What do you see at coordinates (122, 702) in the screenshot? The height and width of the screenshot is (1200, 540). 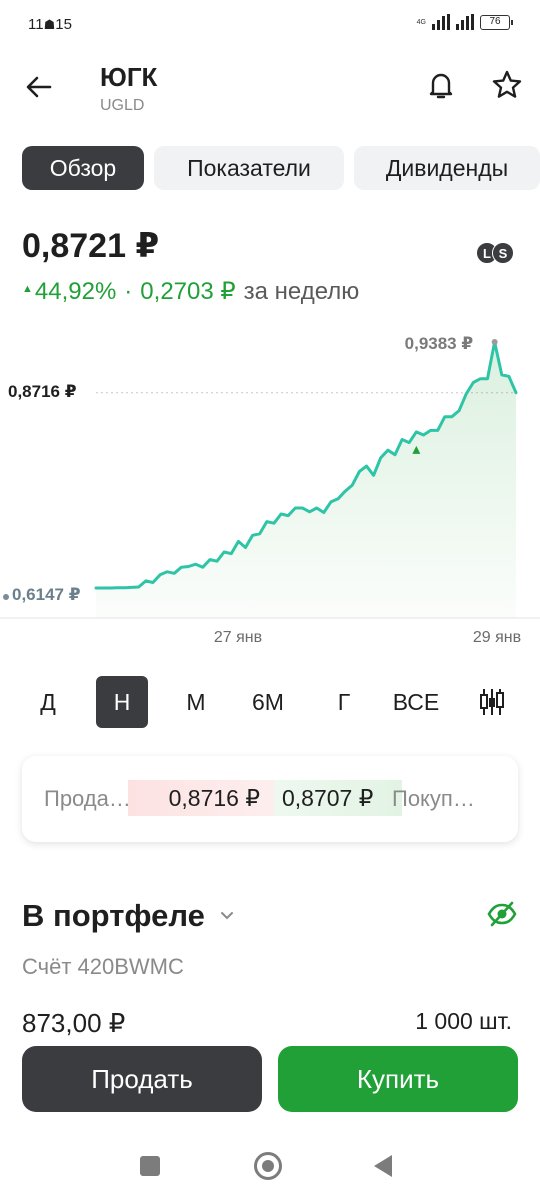 I see `period-week: Н` at bounding box center [122, 702].